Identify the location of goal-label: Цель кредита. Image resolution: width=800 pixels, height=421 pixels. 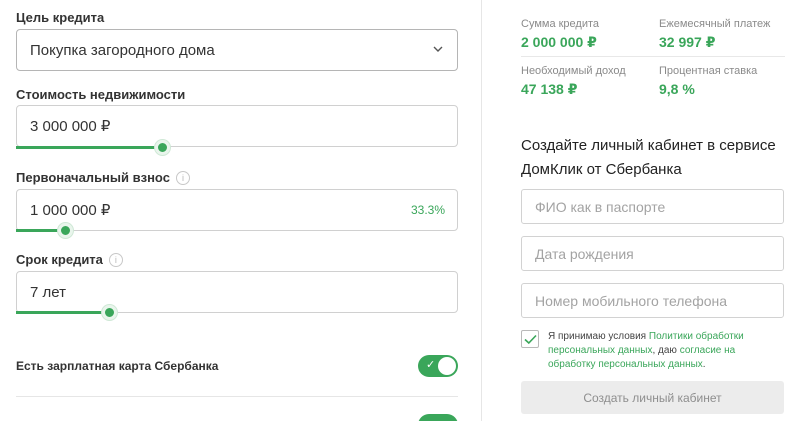
(60, 17).